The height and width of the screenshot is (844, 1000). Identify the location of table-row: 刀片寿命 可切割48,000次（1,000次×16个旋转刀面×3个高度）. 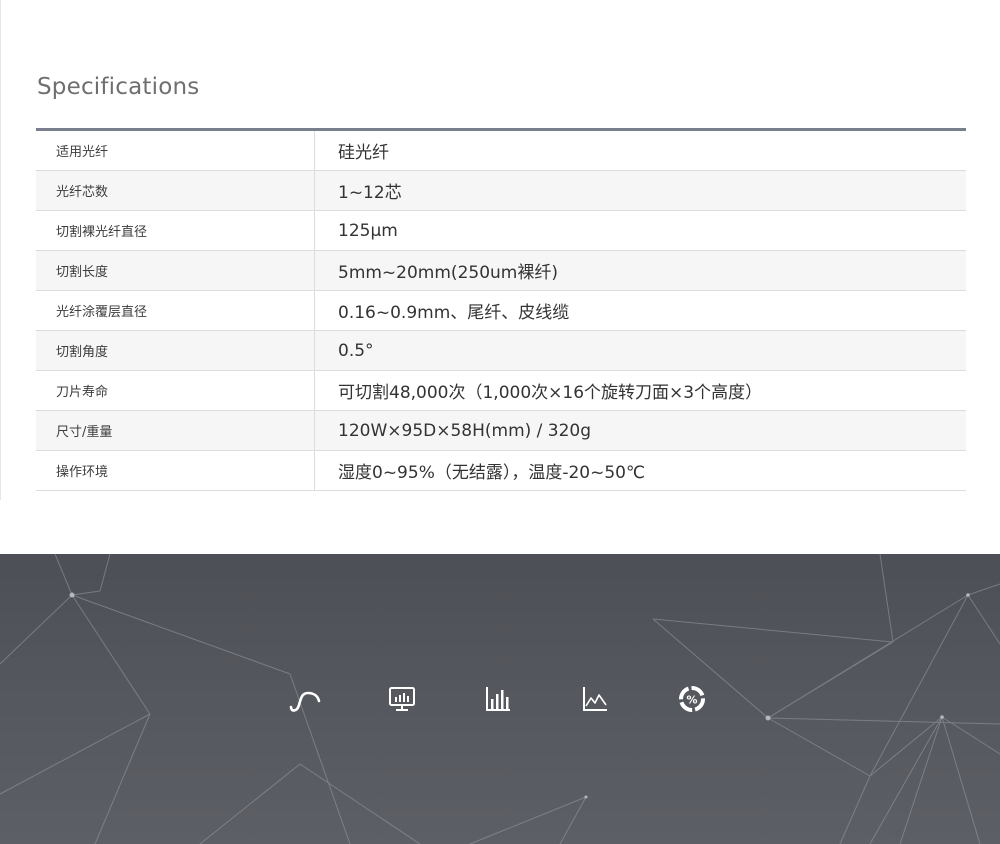
(501, 390).